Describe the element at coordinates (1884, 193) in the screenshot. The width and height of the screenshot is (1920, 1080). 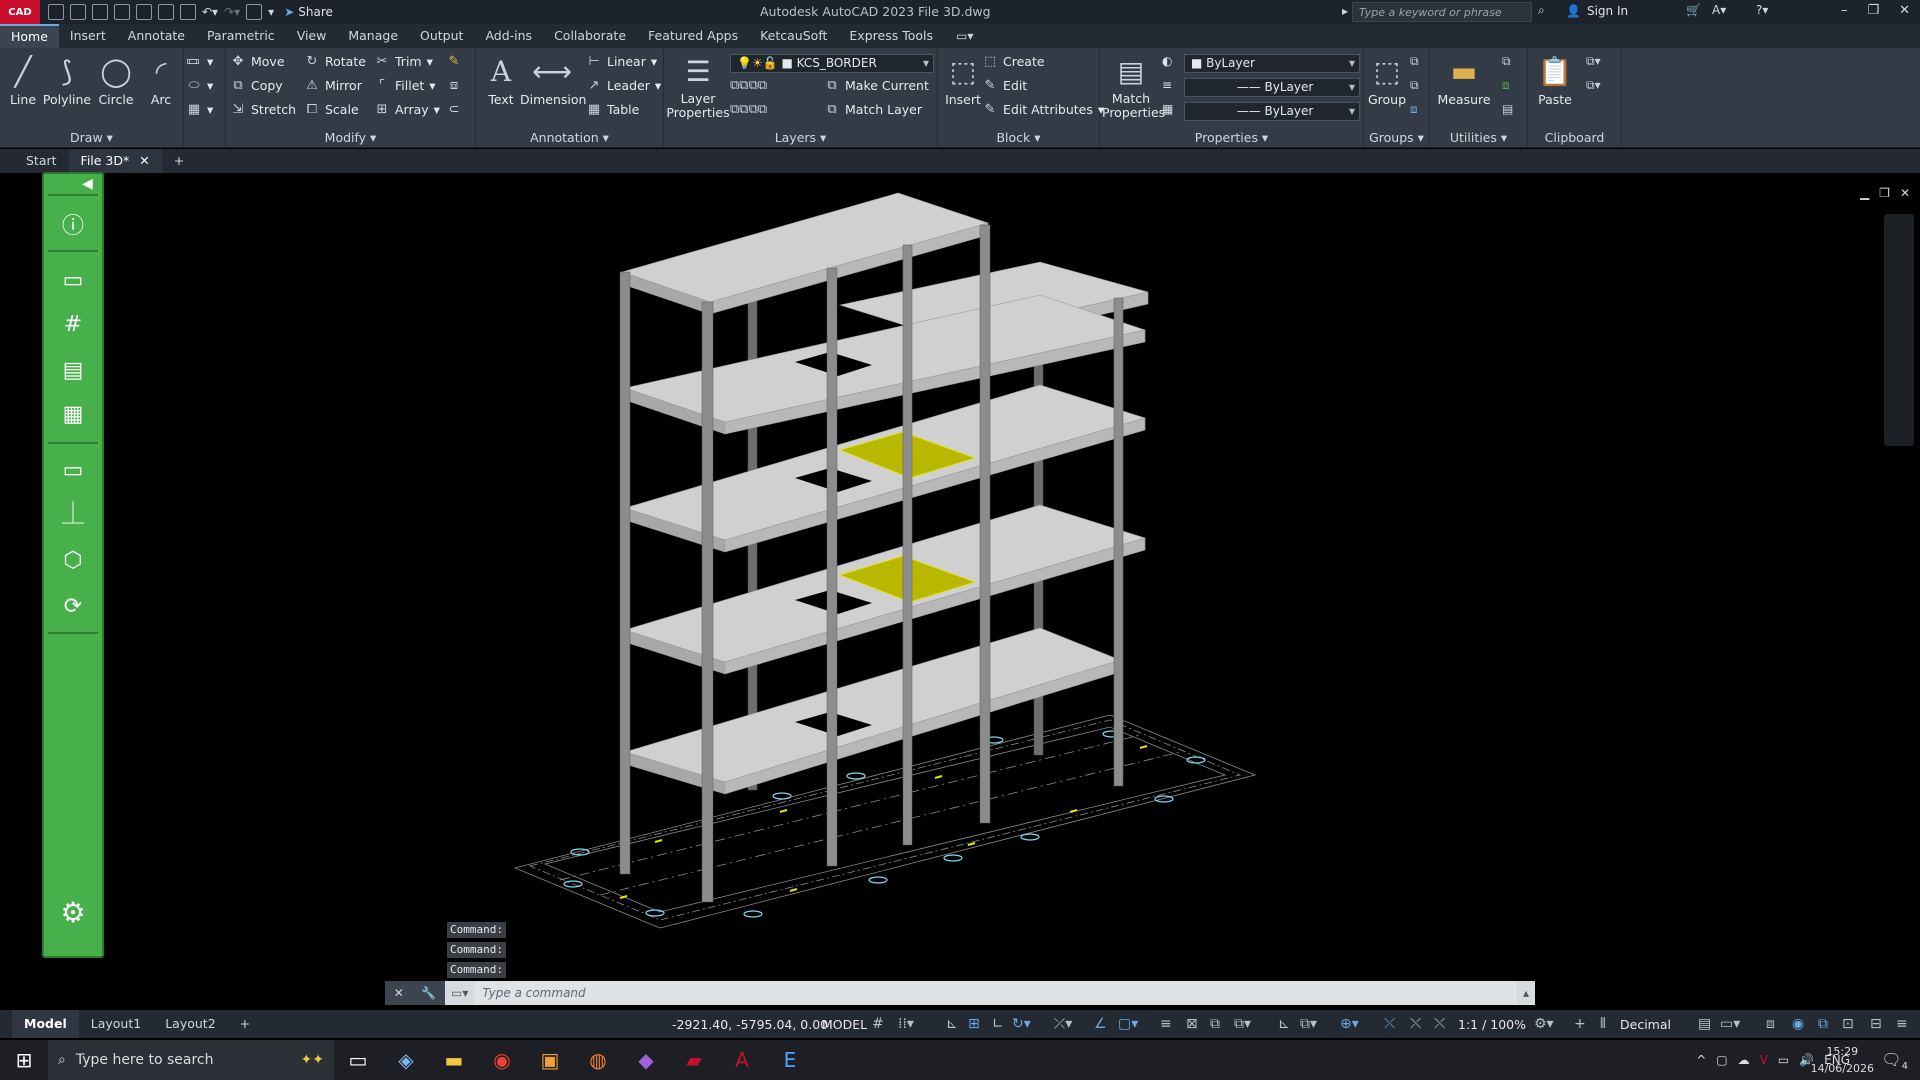
I see `viewport-maximize-icon: ❐` at that location.